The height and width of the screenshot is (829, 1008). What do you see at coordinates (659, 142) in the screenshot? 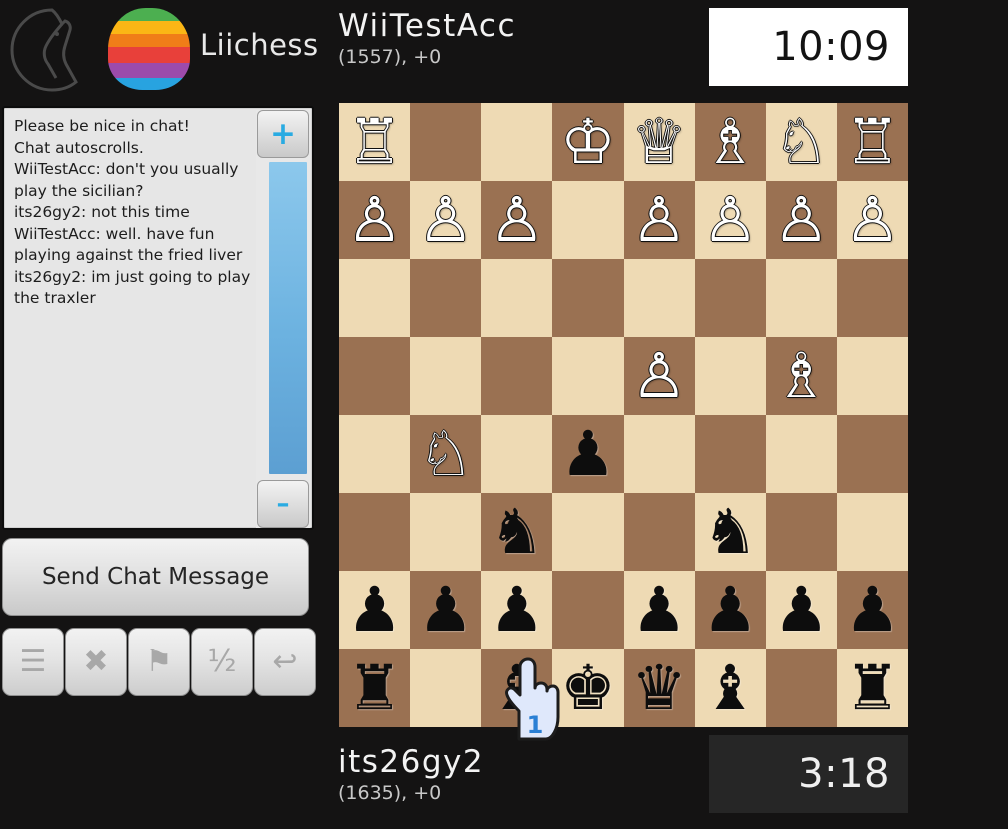
I see `chess-piece-wQ: ♕` at bounding box center [659, 142].